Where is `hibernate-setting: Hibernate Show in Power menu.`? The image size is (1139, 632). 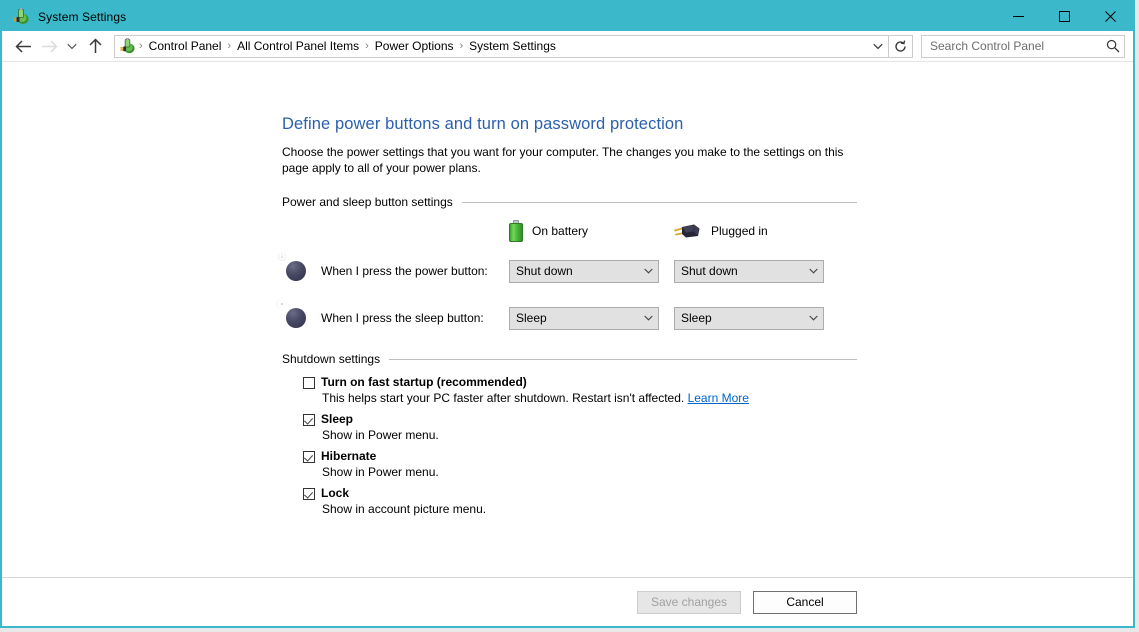 hibernate-setting: Hibernate Show in Power menu. is located at coordinates (569, 464).